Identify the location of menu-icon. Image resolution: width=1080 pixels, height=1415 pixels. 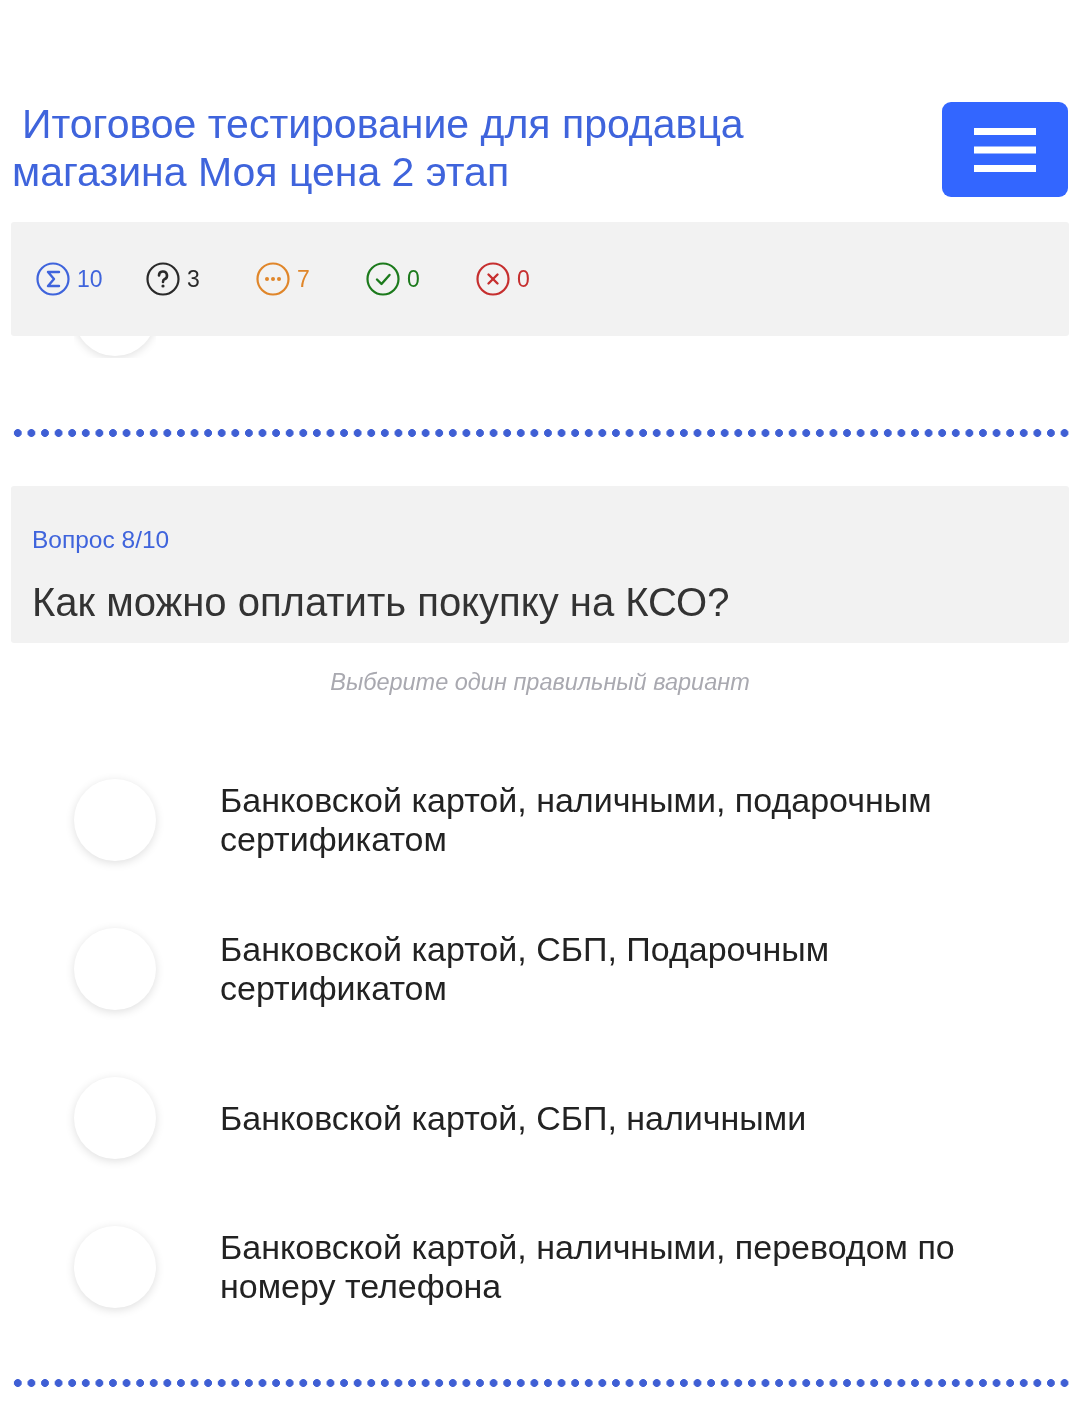
(1005, 149).